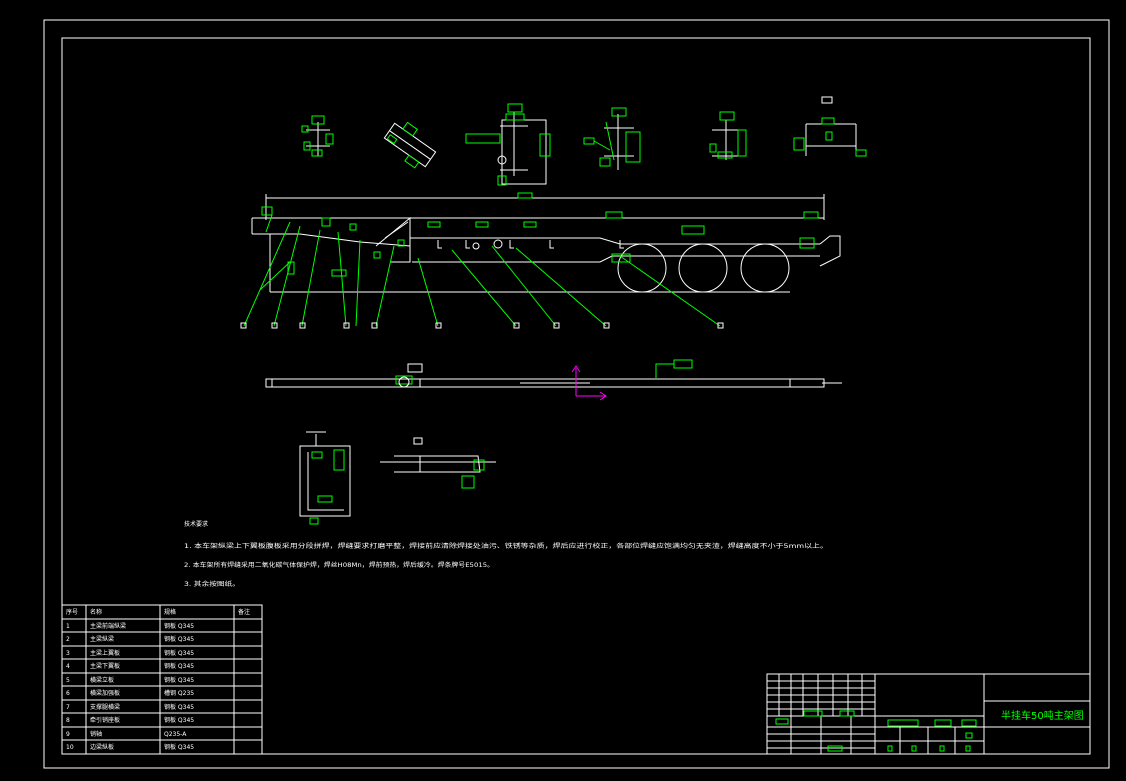 This screenshot has width=1126, height=781. I want to click on table-cell: 7, so click(68, 707).